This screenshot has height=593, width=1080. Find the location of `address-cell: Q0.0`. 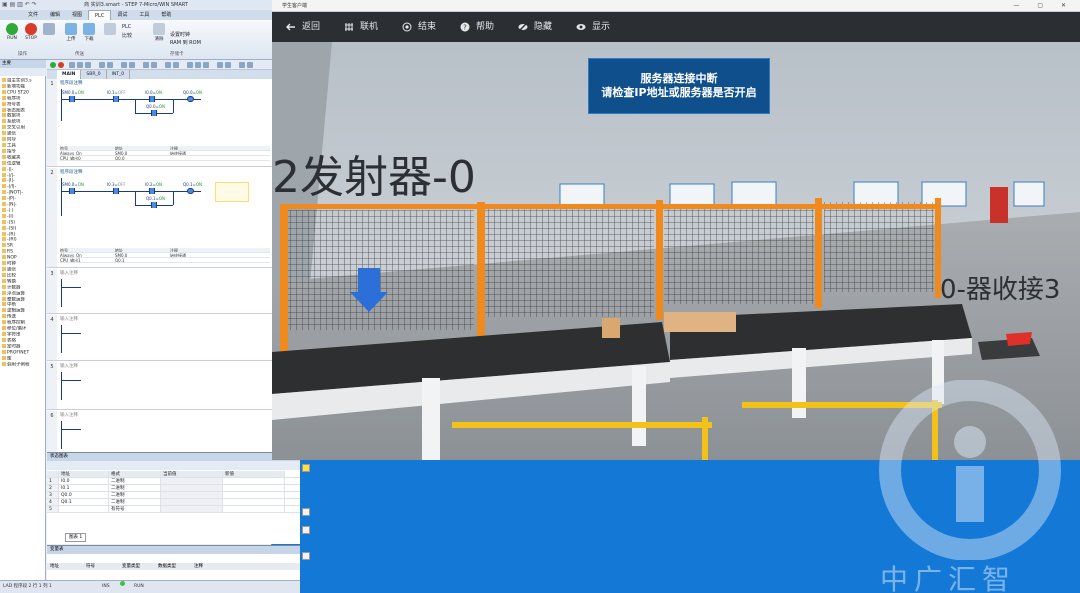

address-cell: Q0.0 is located at coordinates (84, 495).